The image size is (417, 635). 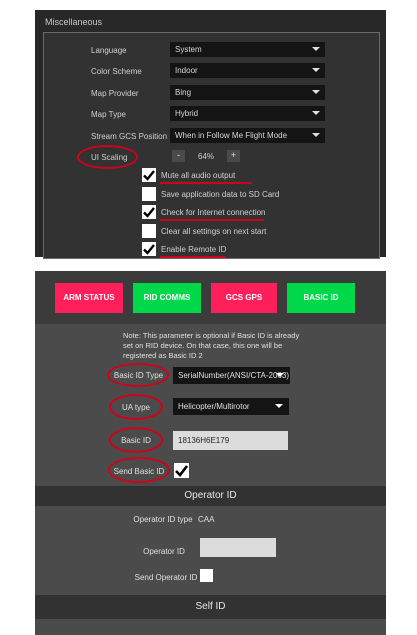 What do you see at coordinates (187, 113) in the screenshot?
I see `map-type-value: Hybrid` at bounding box center [187, 113].